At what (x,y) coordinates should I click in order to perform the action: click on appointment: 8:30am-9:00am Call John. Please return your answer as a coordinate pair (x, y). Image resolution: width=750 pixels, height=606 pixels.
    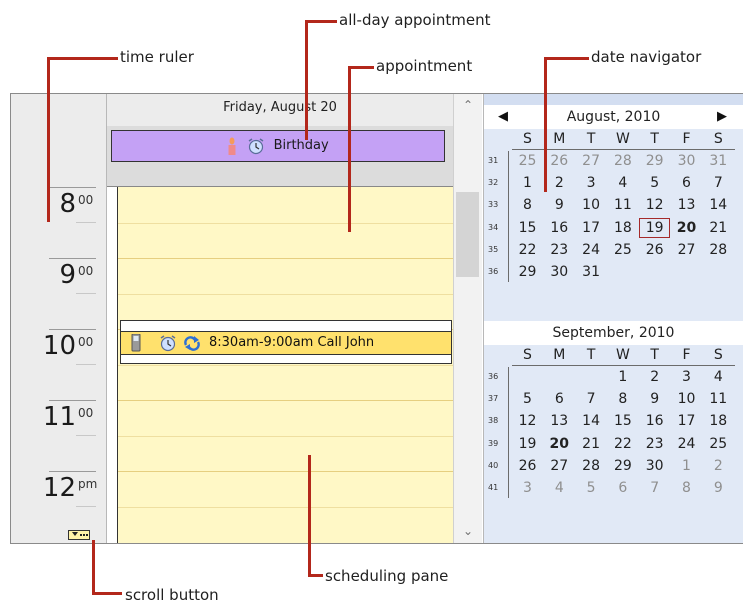
    Looking at the image, I should click on (286, 342).